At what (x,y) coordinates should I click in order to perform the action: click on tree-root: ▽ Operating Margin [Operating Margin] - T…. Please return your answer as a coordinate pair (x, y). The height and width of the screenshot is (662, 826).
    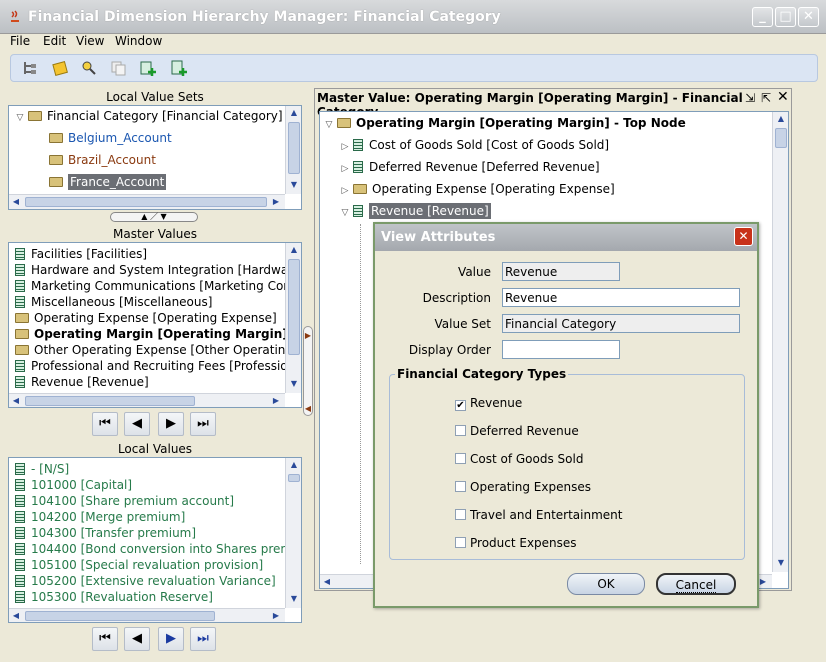
    Looking at the image, I should click on (505, 123).